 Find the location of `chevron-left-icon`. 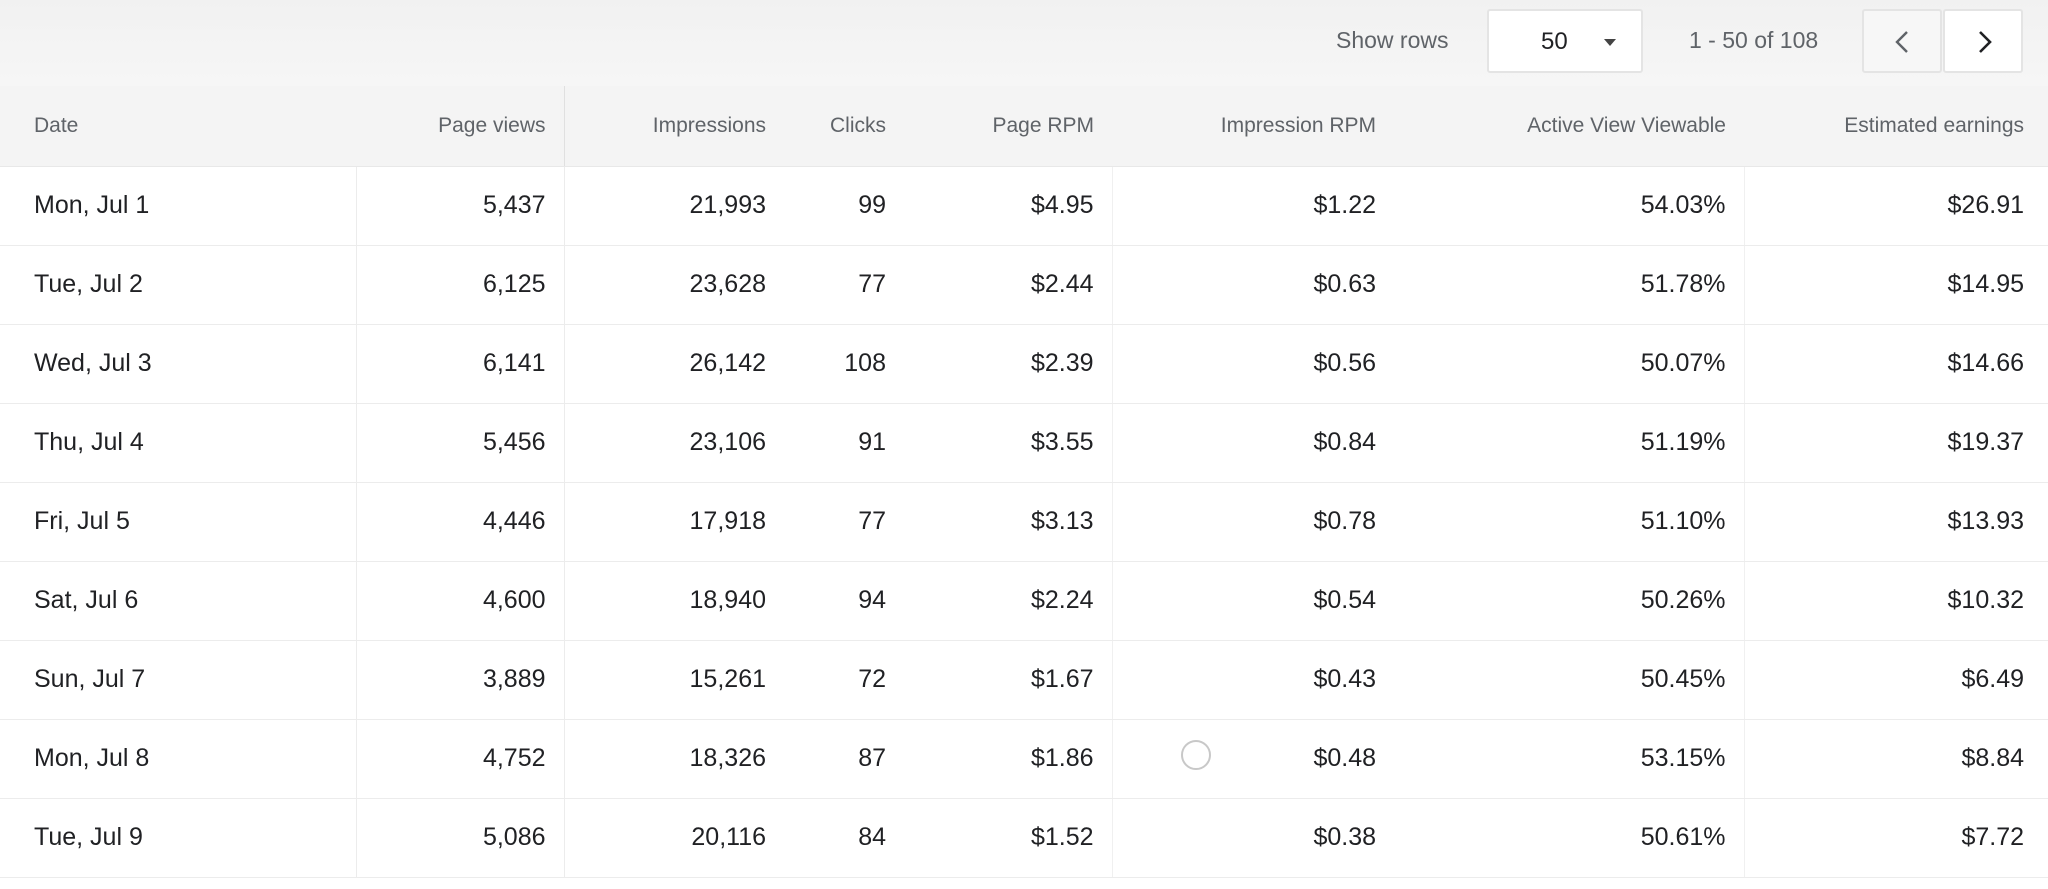

chevron-left-icon is located at coordinates (1901, 42).